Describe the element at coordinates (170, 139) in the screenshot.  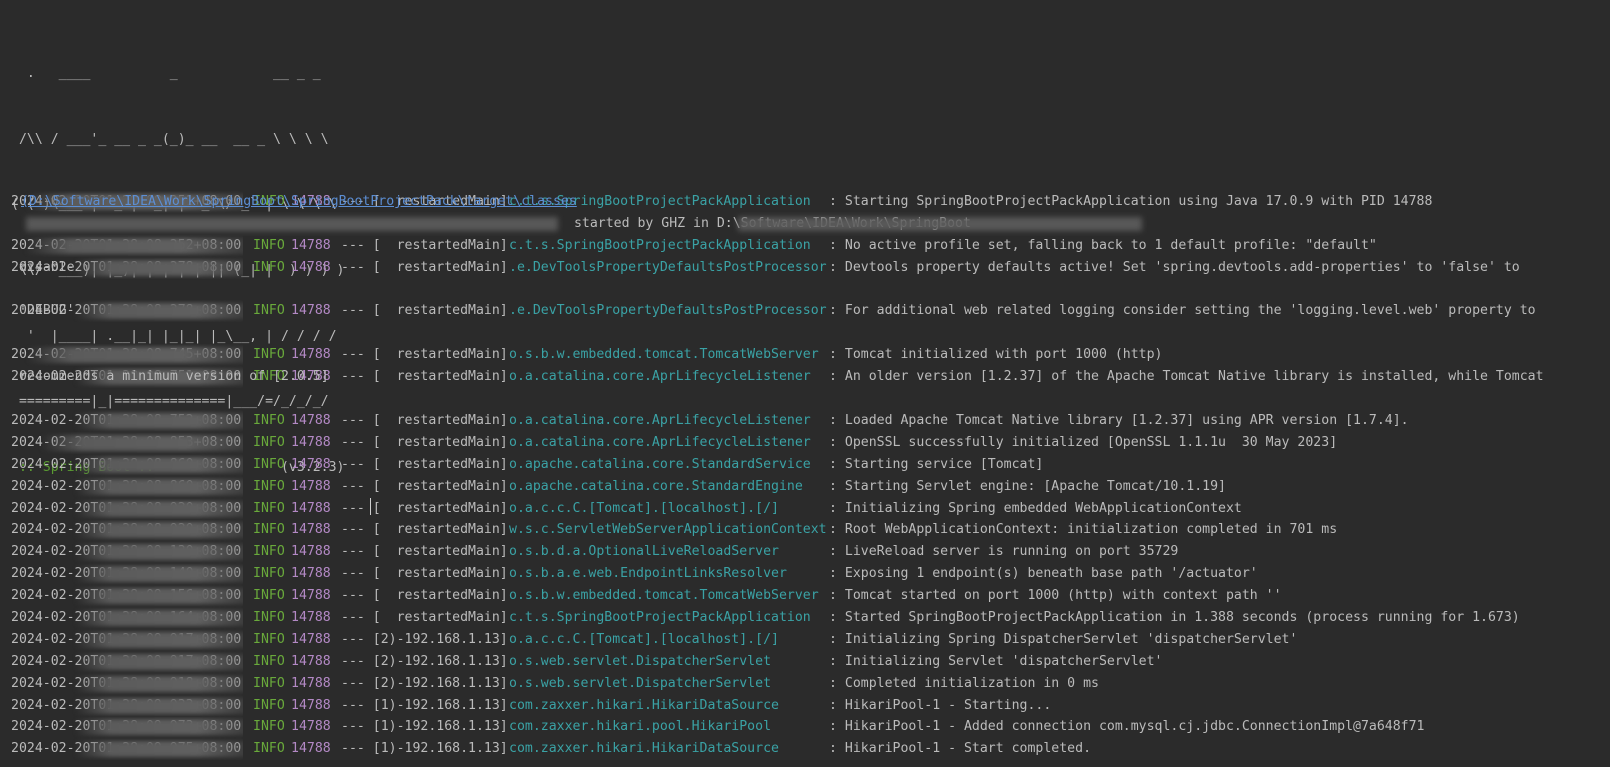
I see `banner-line: /\\ / ___'_ __ _ _(_)_ __ __ _ \ \ \ \` at that location.